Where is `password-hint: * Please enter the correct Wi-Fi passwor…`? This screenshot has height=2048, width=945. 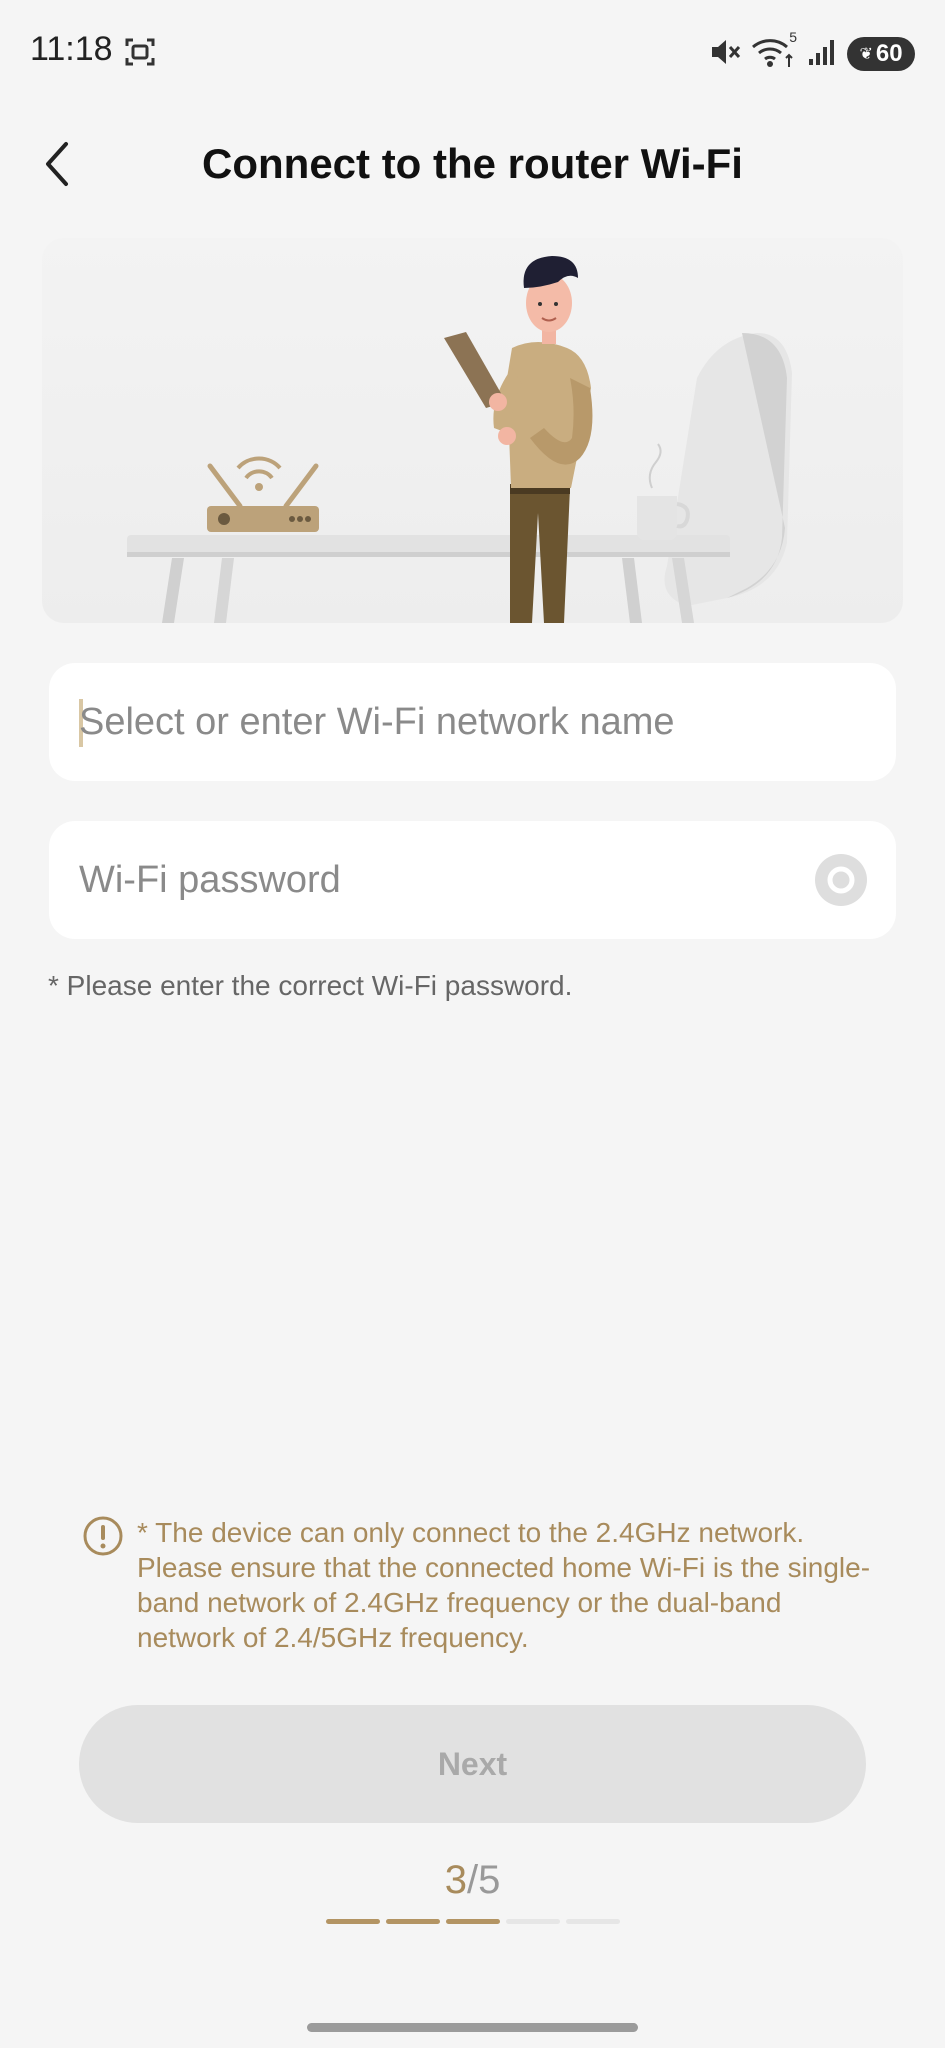
password-hint: * Please enter the correct Wi-Fi passwor… is located at coordinates (310, 985).